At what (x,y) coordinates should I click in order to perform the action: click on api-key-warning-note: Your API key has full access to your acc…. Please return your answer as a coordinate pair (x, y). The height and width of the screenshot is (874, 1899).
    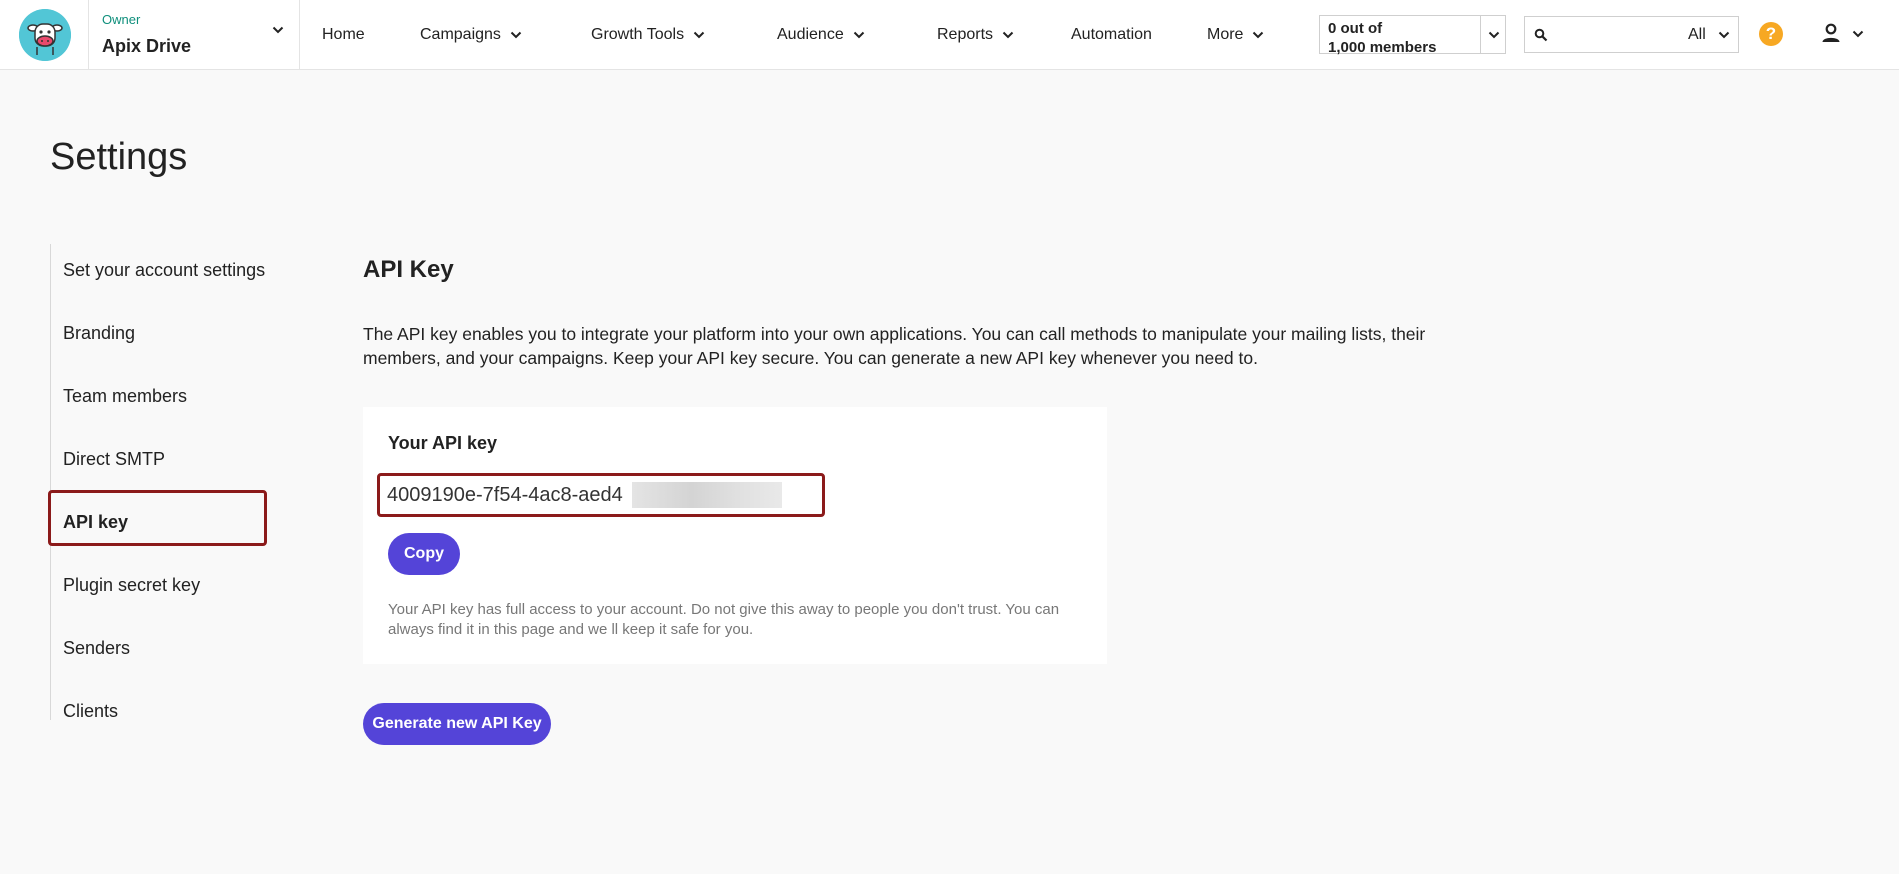
    Looking at the image, I should click on (724, 619).